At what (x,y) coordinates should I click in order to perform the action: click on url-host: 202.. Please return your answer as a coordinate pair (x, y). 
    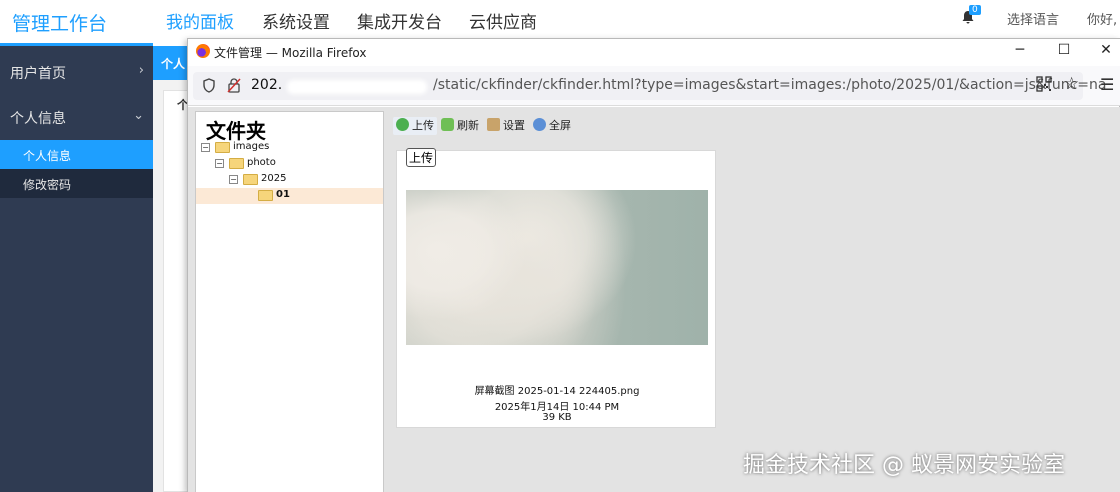
    Looking at the image, I should click on (267, 85).